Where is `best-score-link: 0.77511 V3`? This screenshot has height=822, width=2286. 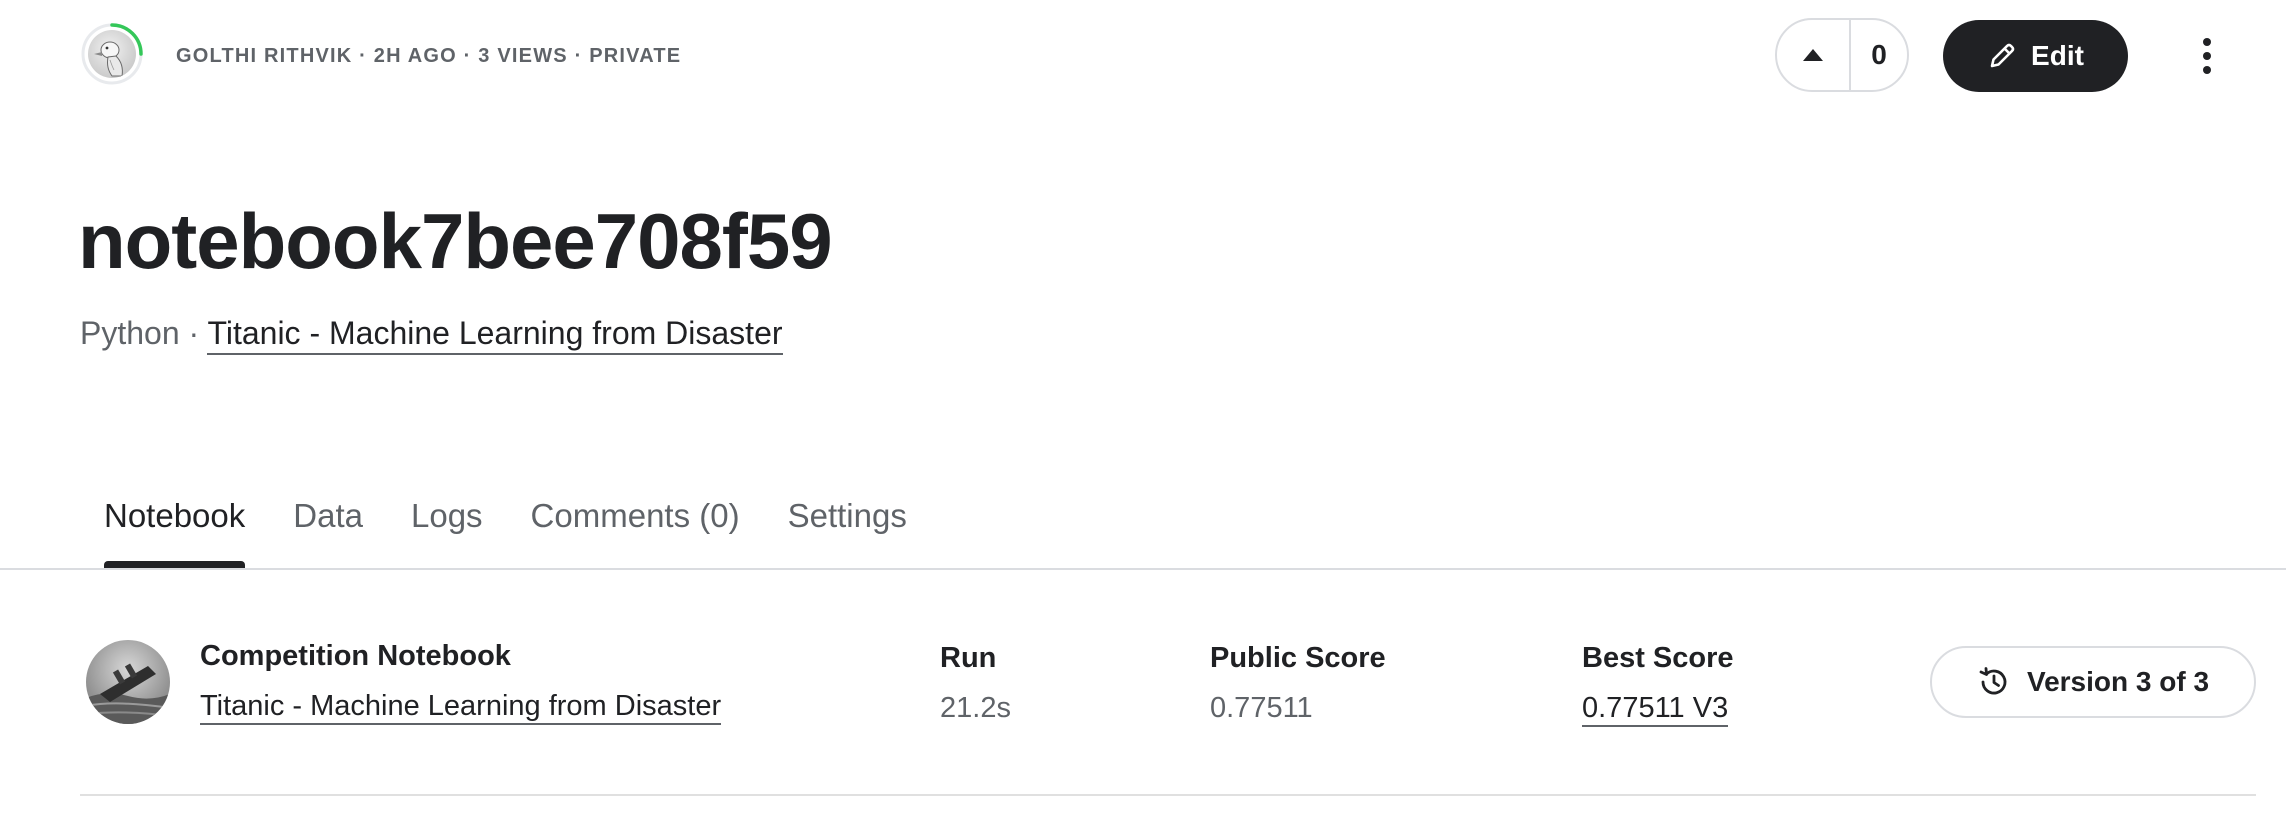 best-score-link: 0.77511 V3 is located at coordinates (1655, 709).